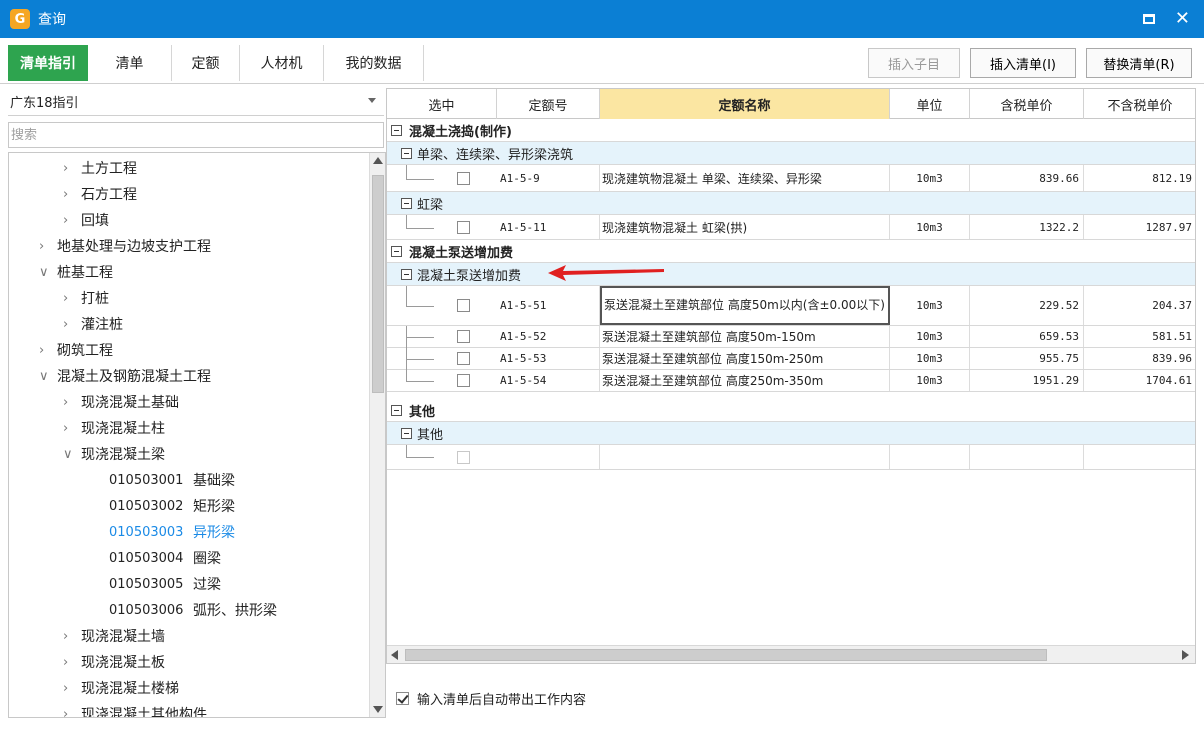  What do you see at coordinates (378, 160) in the screenshot?
I see `scroll-up-icon` at bounding box center [378, 160].